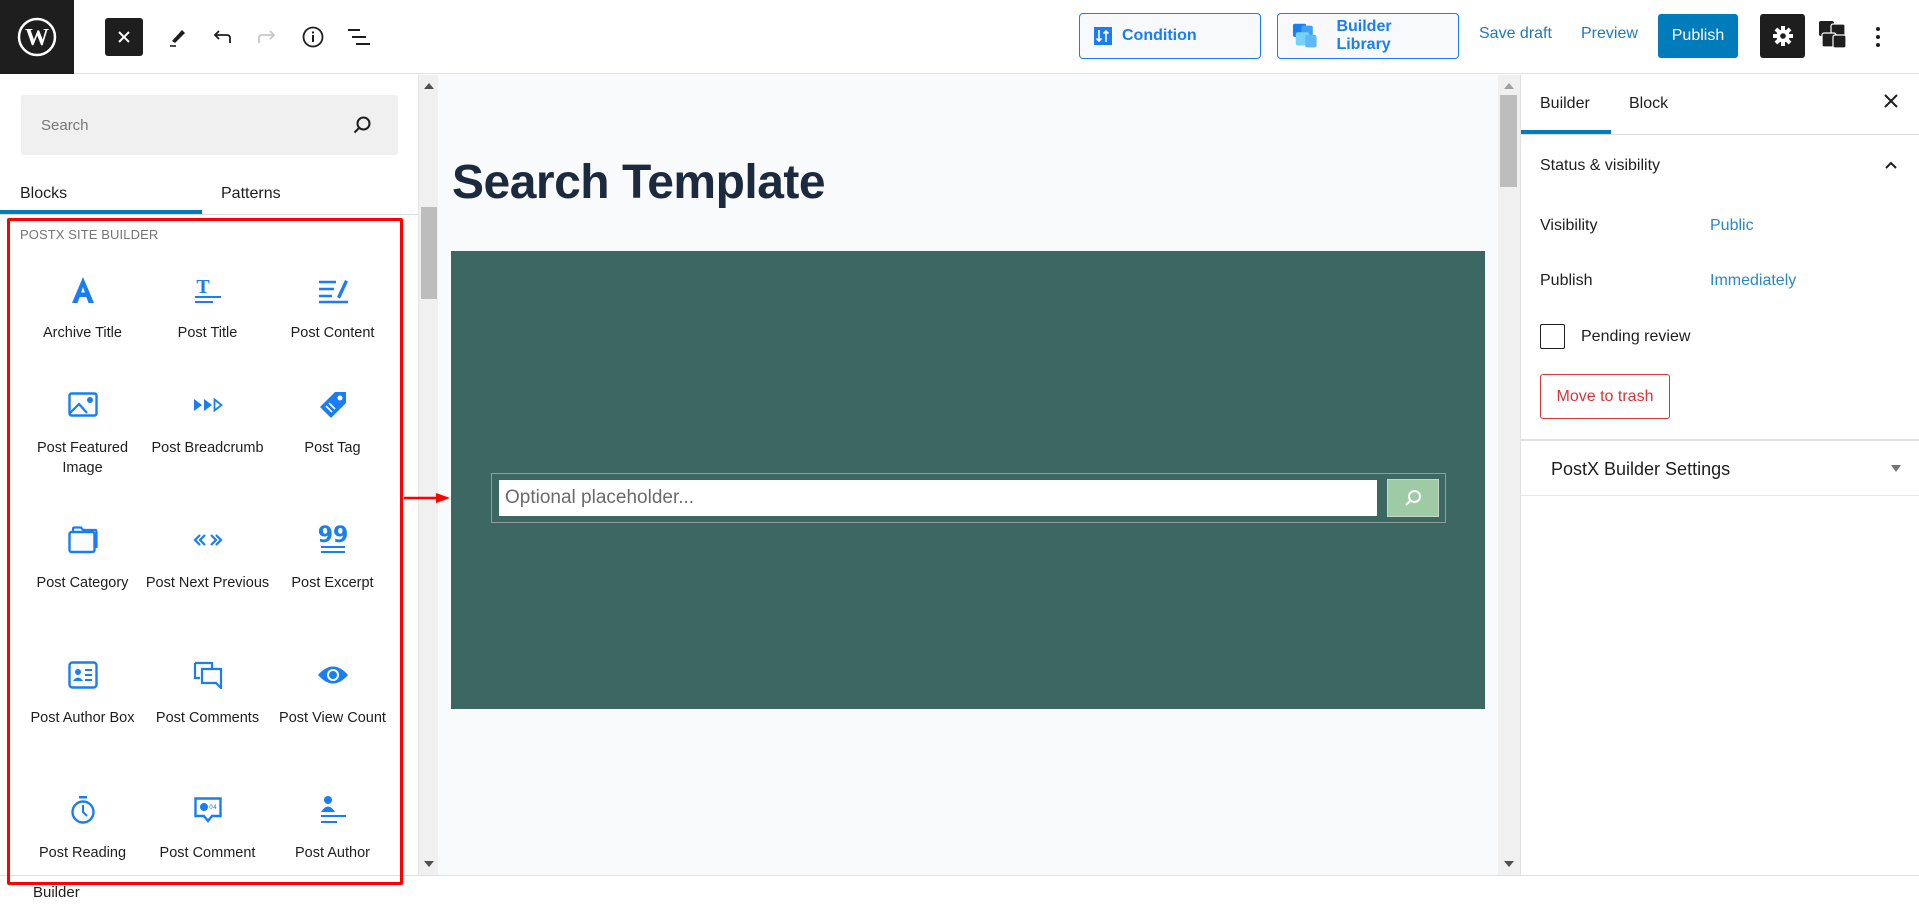 This screenshot has width=1919, height=904. I want to click on close-inserter-button, so click(124, 37).